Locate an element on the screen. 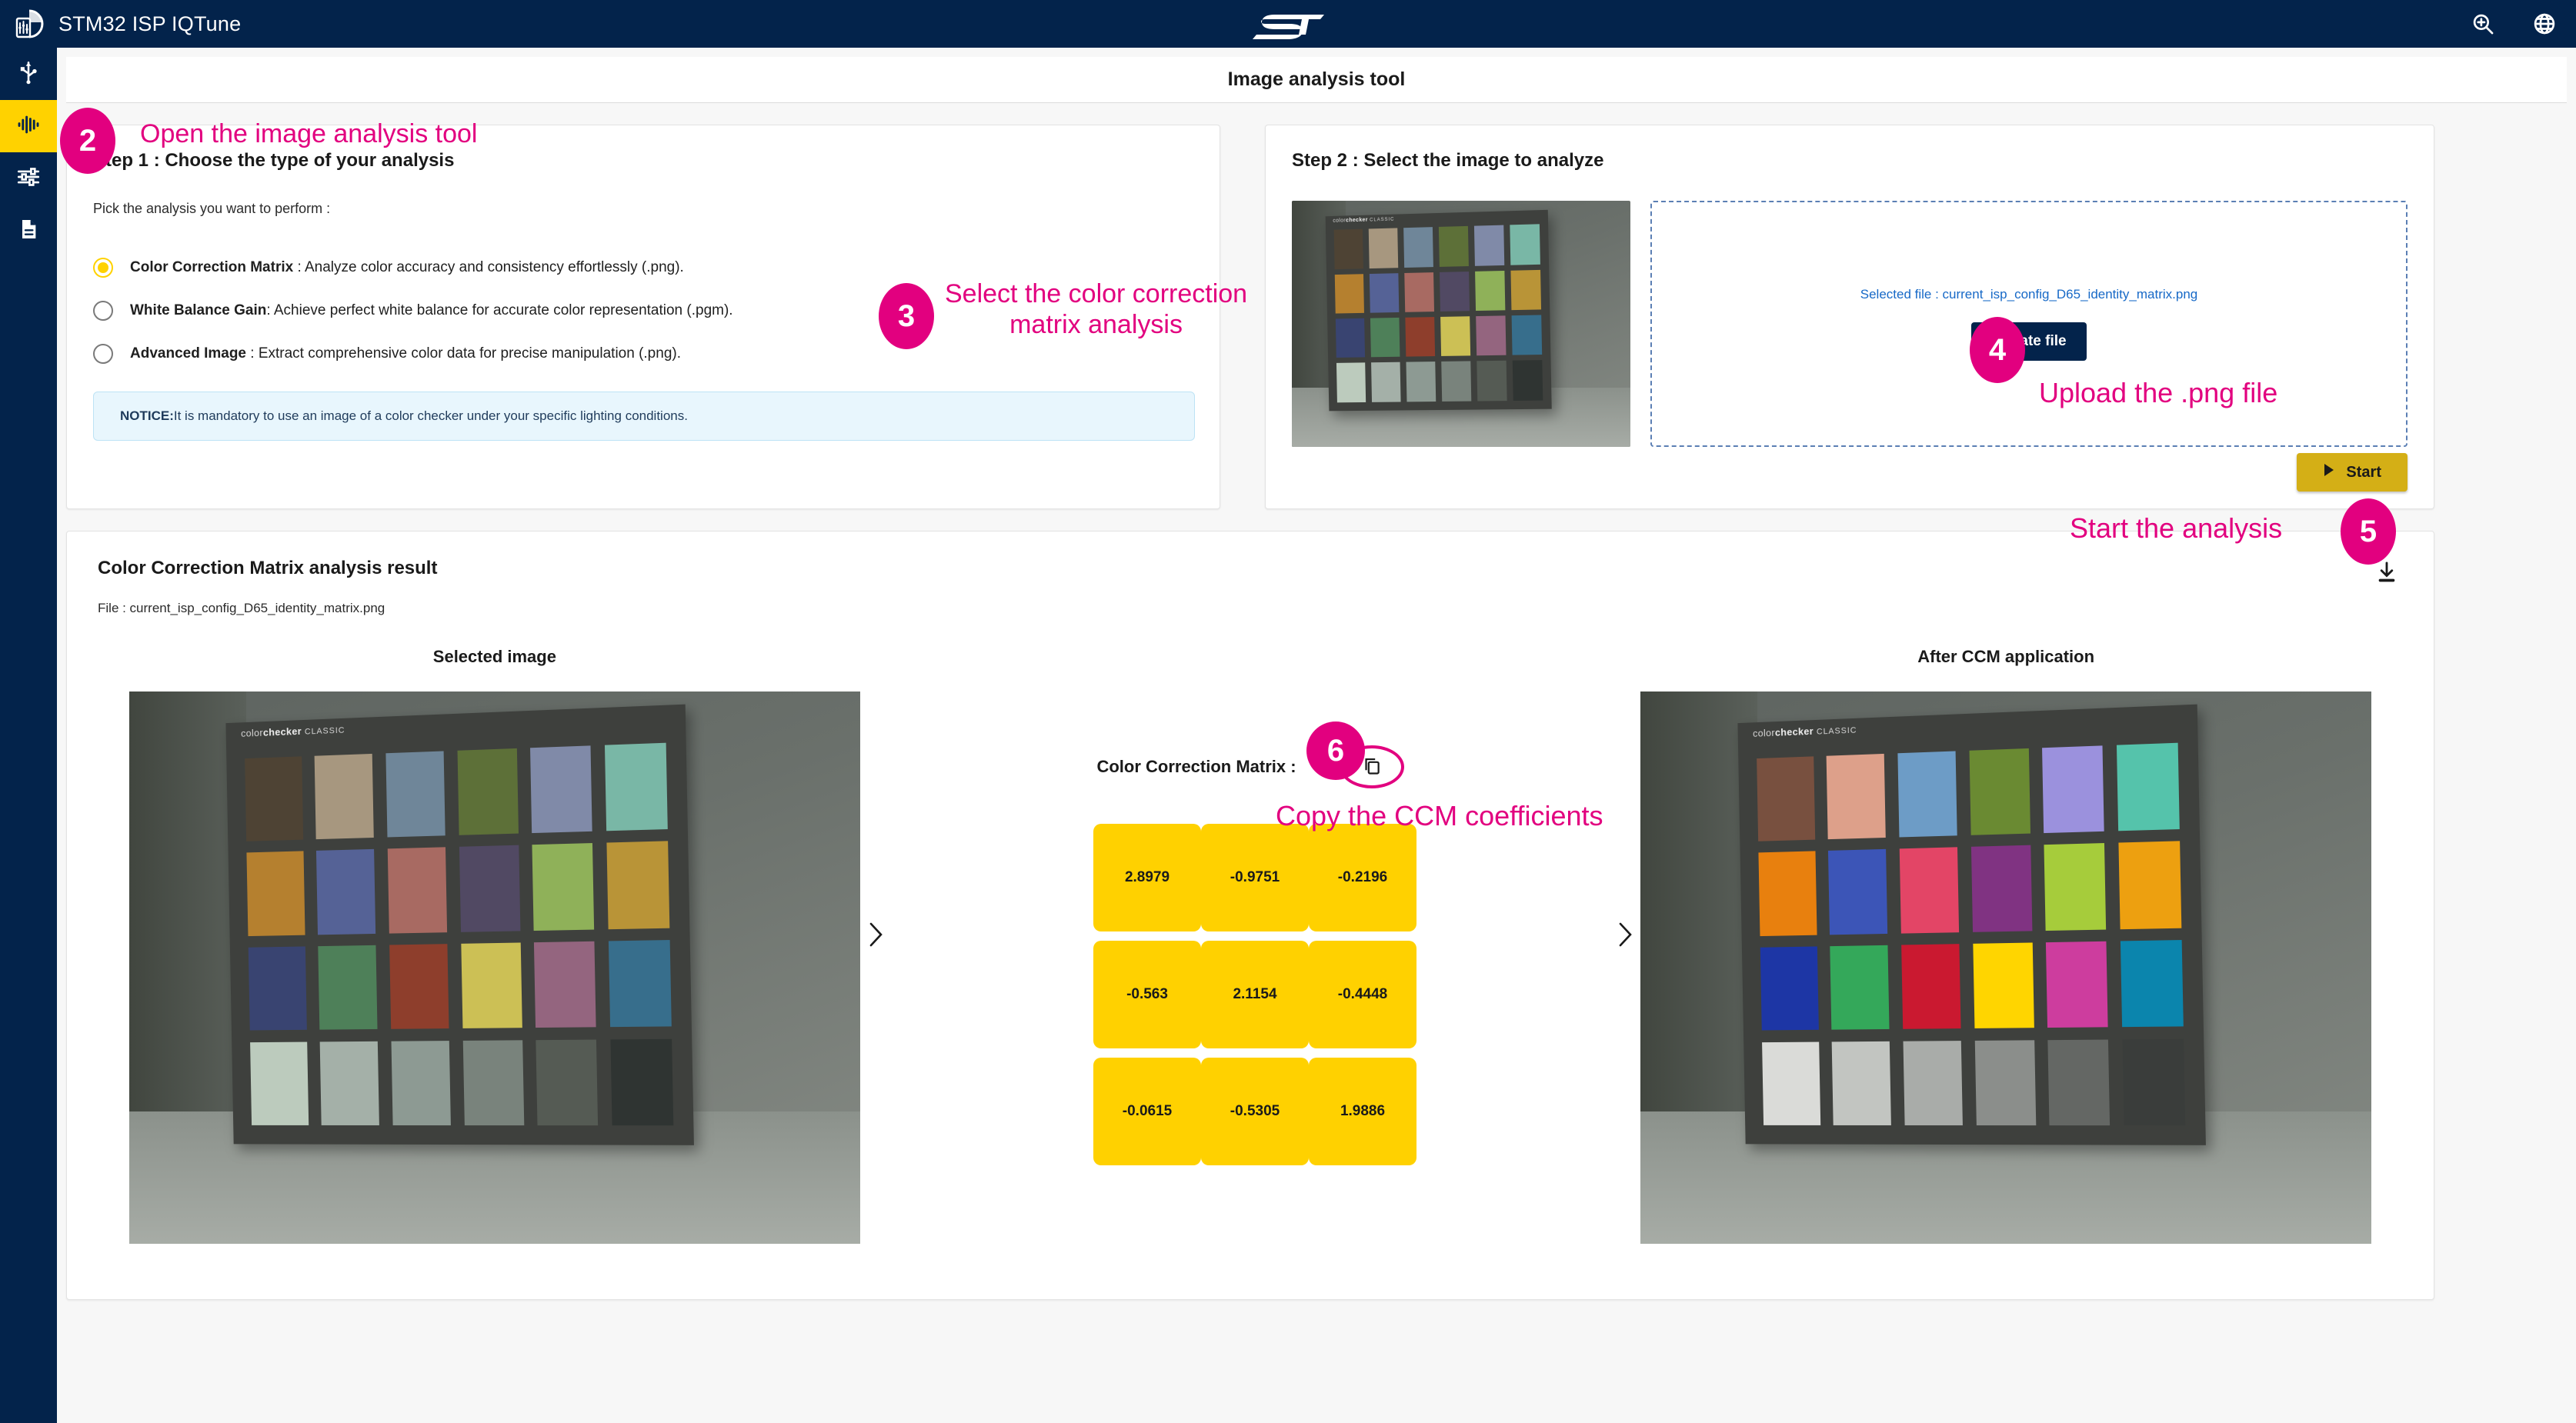 The width and height of the screenshot is (2576, 1423). ccm-label: Color Correction Matrix : is located at coordinates (1196, 766).